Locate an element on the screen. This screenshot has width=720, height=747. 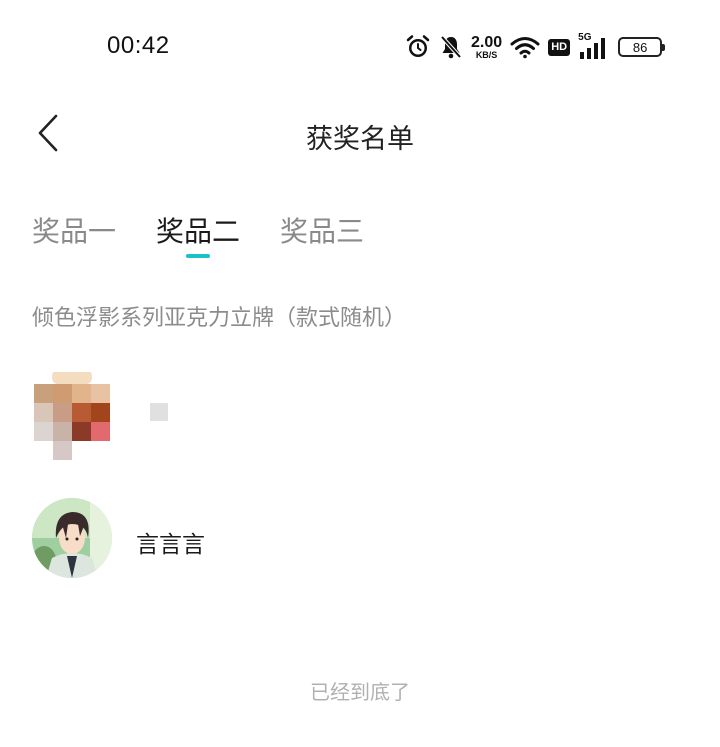
net-speed: 2.00 KB/S is located at coordinates (487, 46).